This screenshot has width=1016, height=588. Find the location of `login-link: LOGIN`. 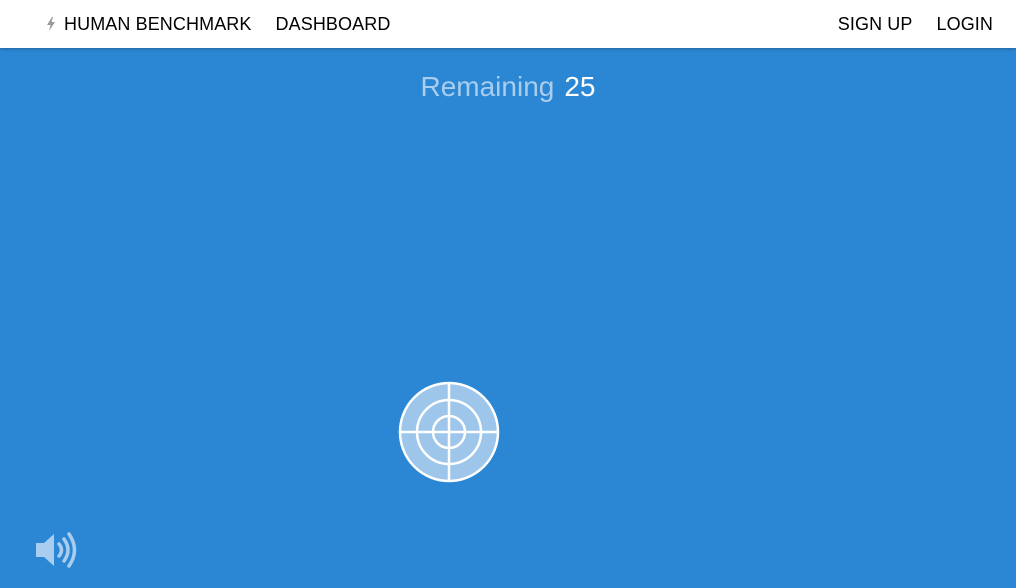

login-link: LOGIN is located at coordinates (964, 24).